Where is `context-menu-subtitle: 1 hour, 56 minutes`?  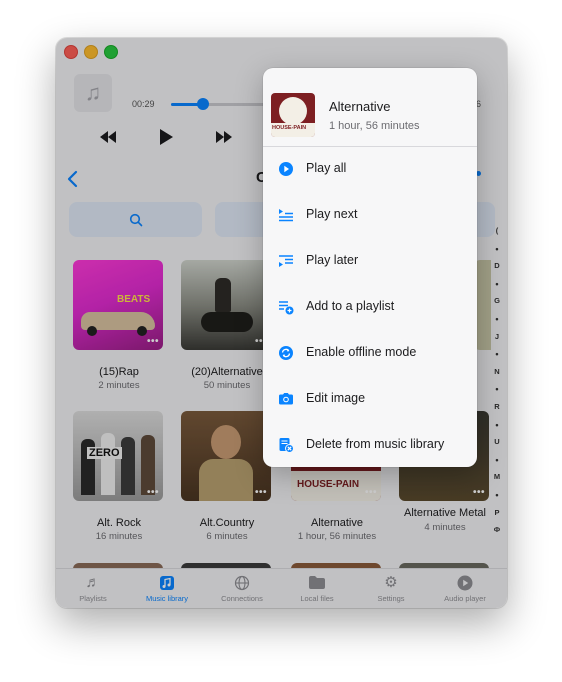 context-menu-subtitle: 1 hour, 56 minutes is located at coordinates (374, 126).